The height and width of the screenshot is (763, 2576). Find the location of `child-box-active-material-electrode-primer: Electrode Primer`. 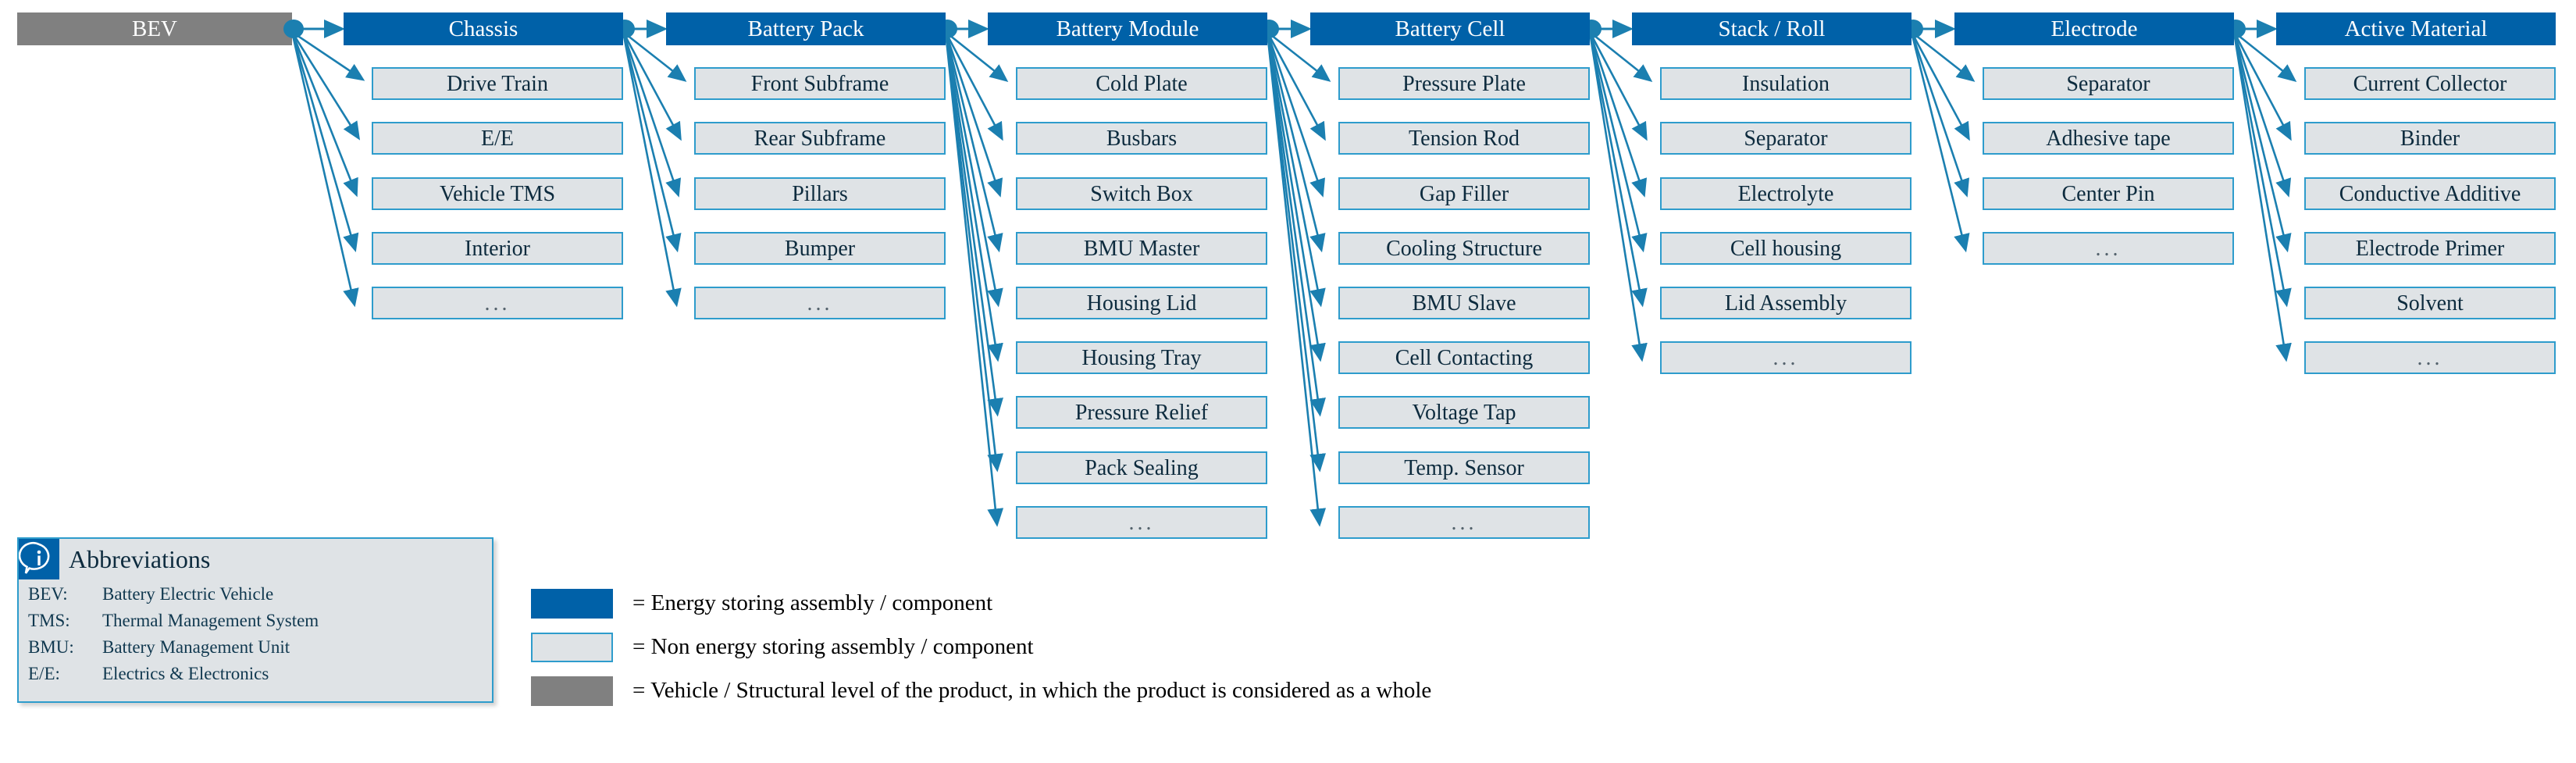

child-box-active-material-electrode-primer: Electrode Primer is located at coordinates (2430, 248).